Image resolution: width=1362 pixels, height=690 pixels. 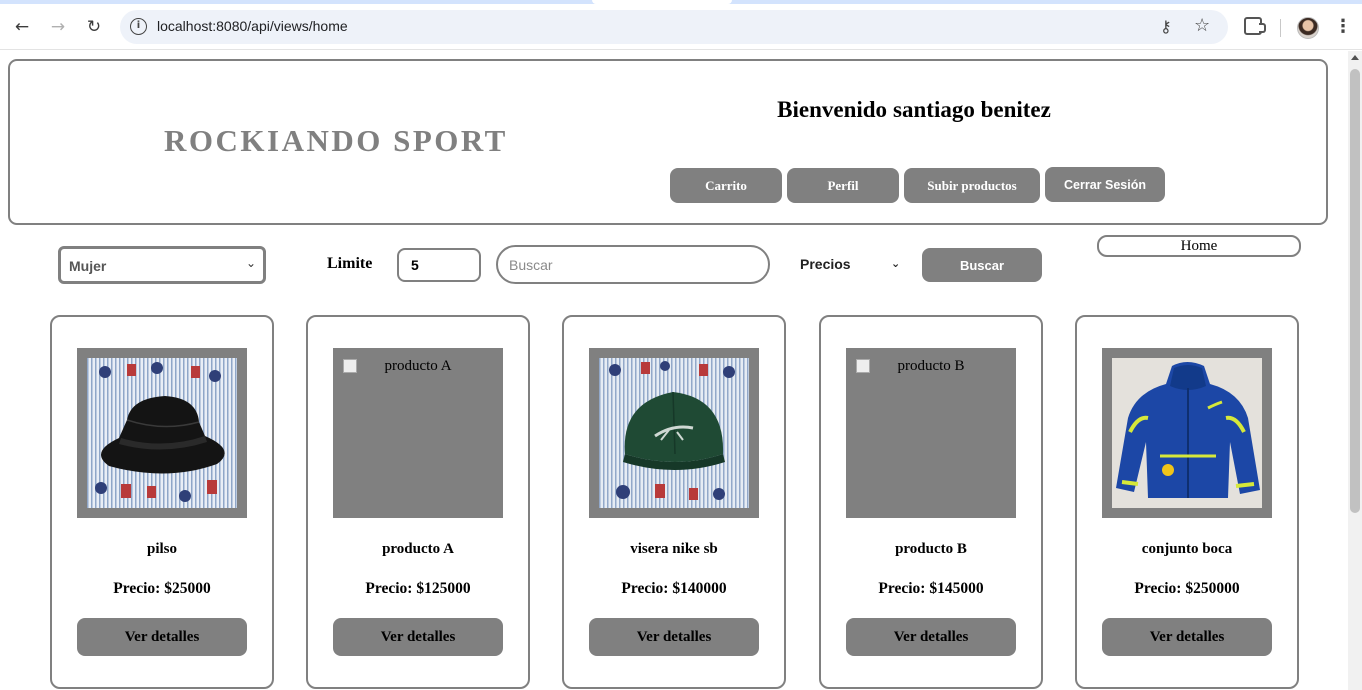 I want to click on page-scrollbar, so click(x=1355, y=370).